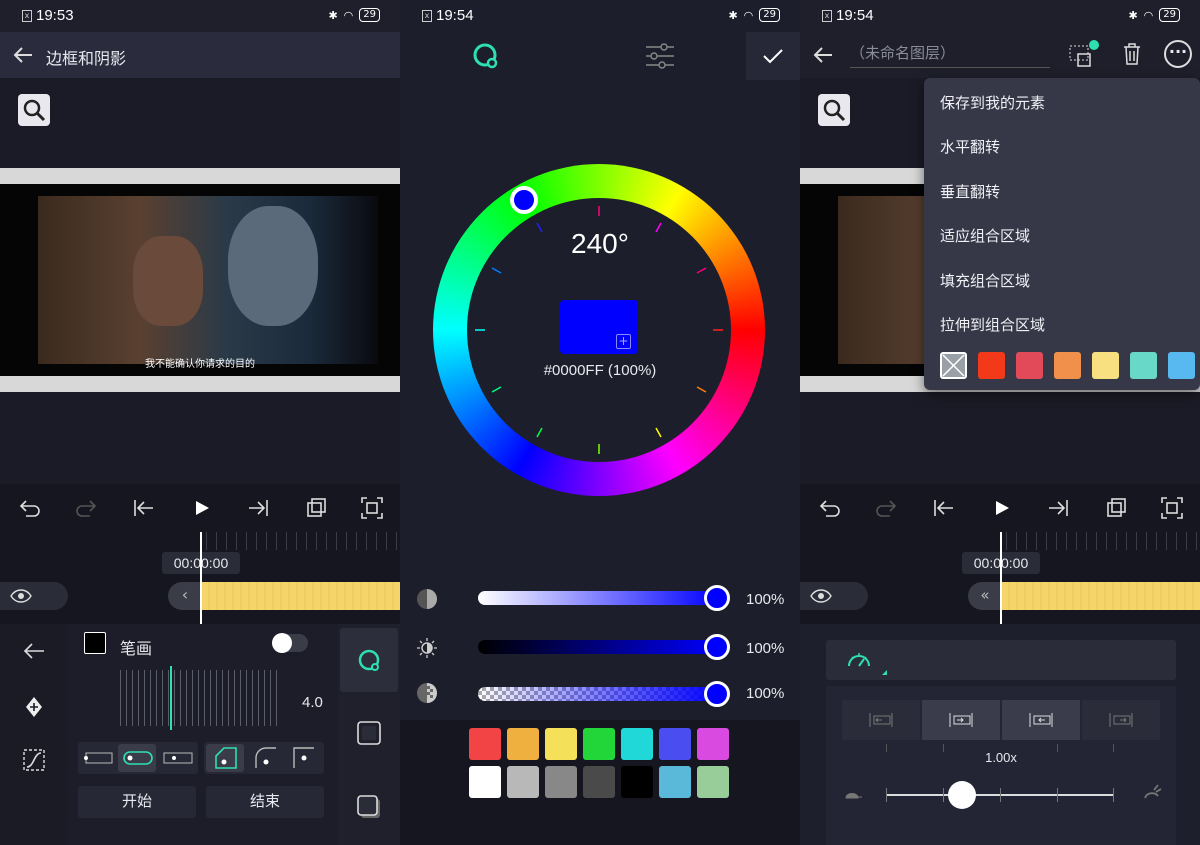 The width and height of the screenshot is (1200, 845). Describe the element at coordinates (1000, 795) in the screenshot. I see `speed-slider` at that location.